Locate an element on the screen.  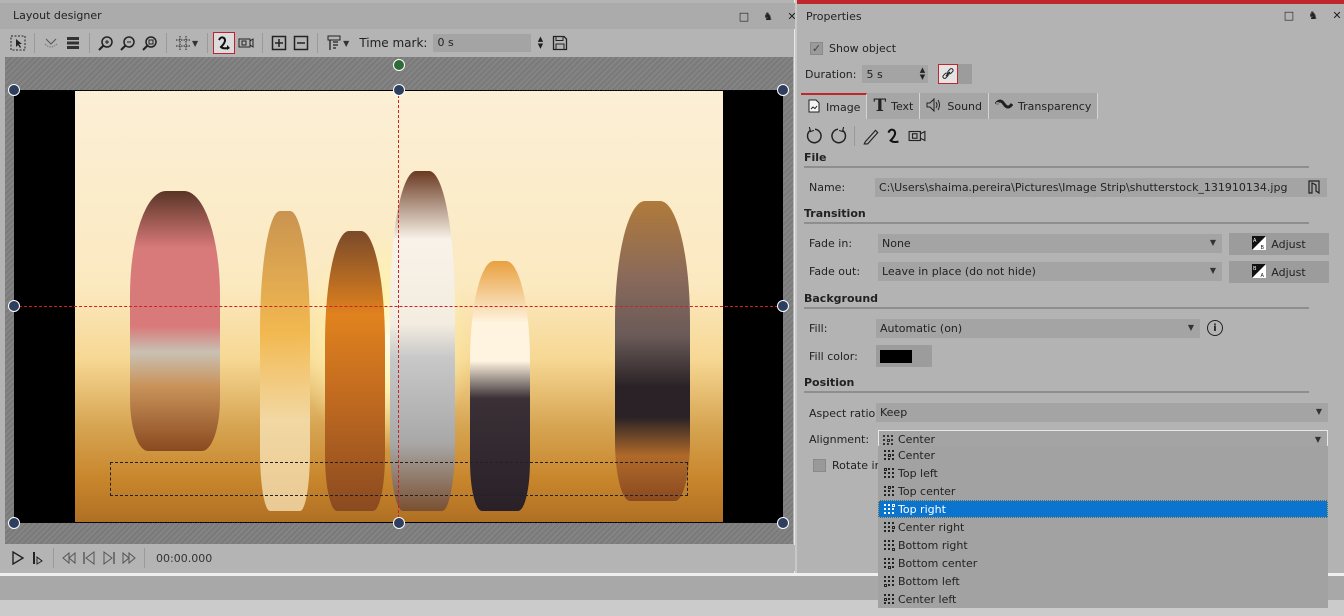
zoom-in-icon is located at coordinates (106, 43).